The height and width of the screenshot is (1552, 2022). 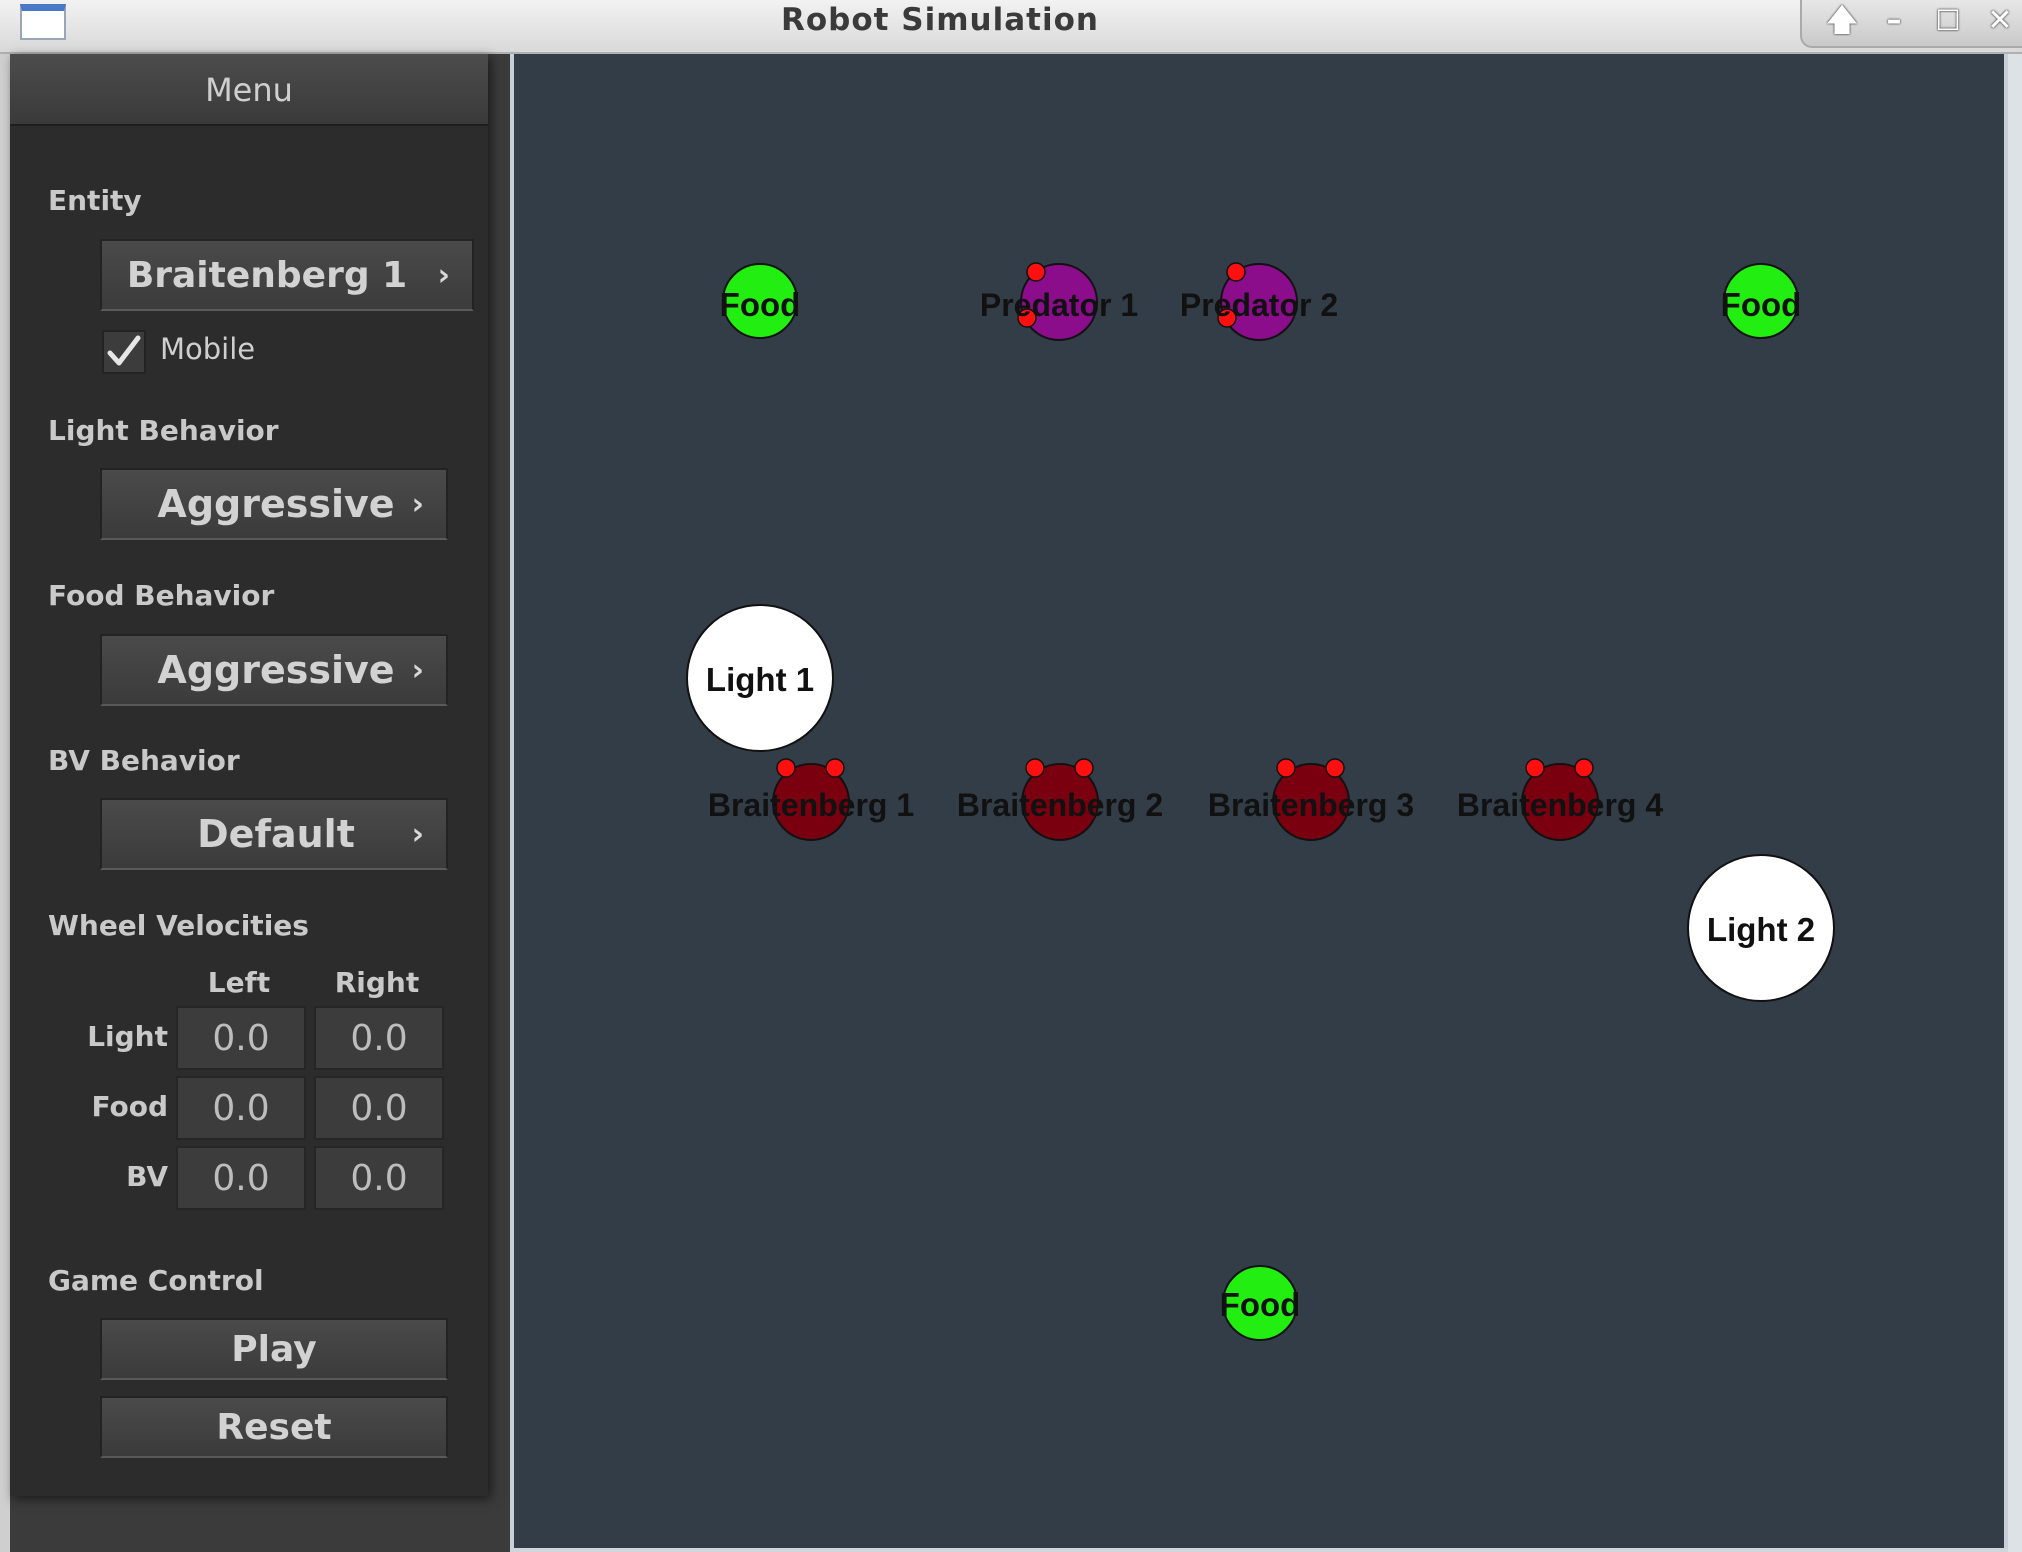 I want to click on predator-label-2: Predator 2, so click(x=1259, y=305).